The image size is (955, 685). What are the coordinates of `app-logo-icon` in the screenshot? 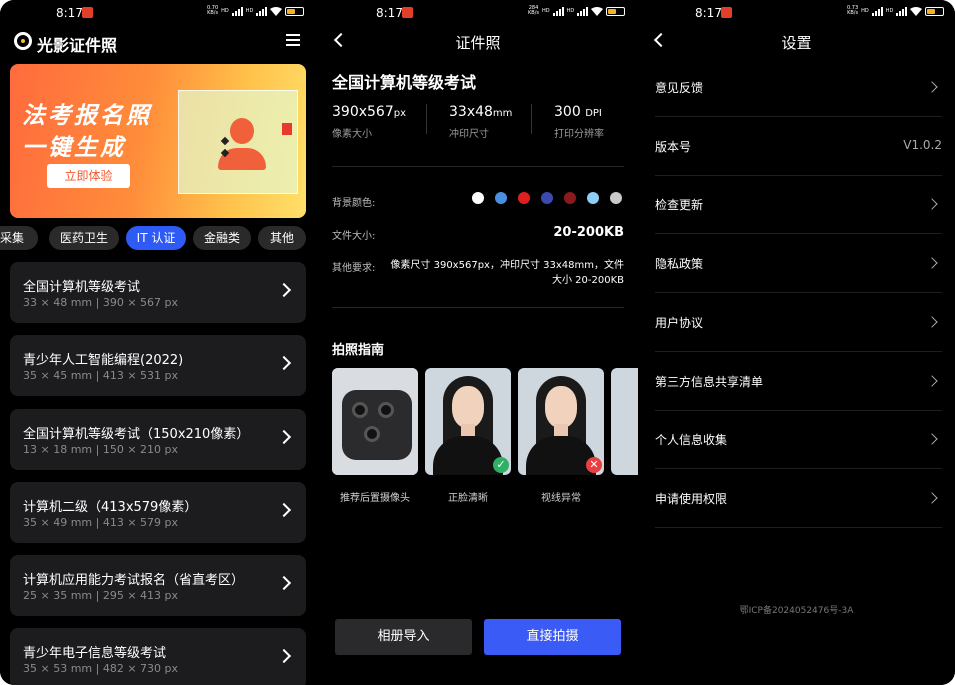 It's located at (23, 41).